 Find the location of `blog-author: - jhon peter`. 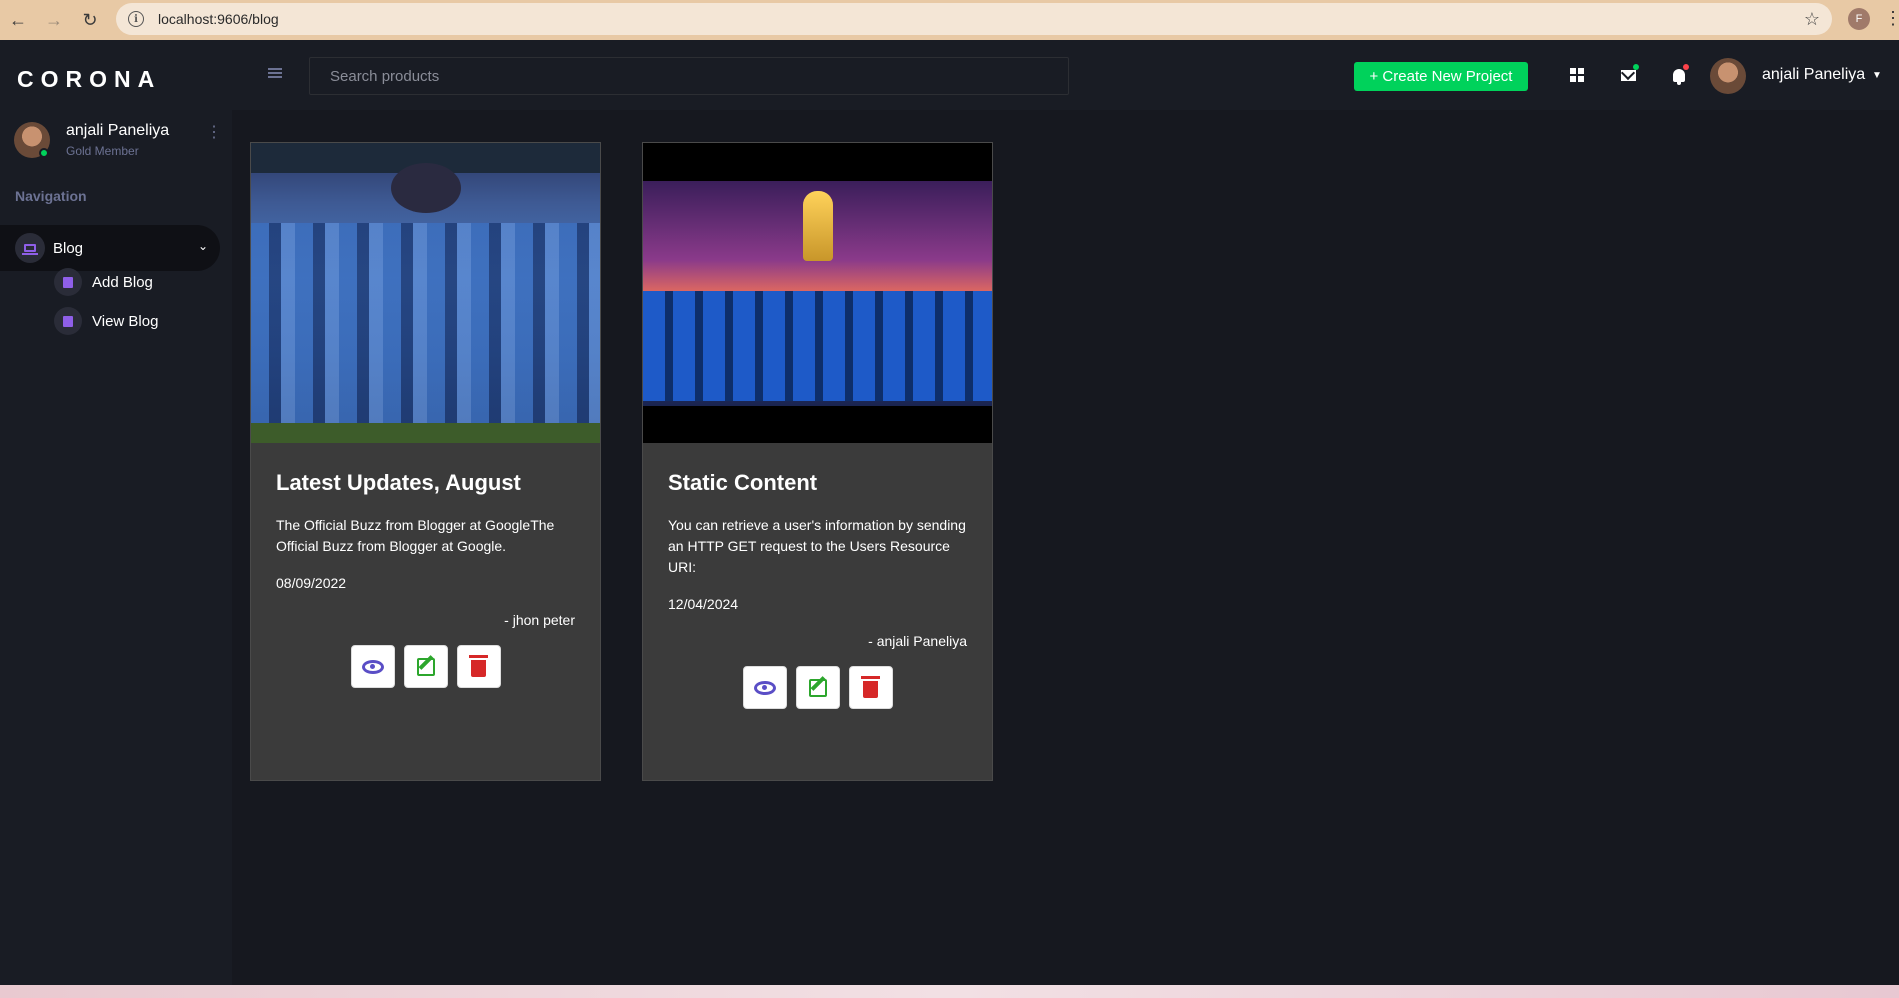

blog-author: - jhon peter is located at coordinates (539, 620).